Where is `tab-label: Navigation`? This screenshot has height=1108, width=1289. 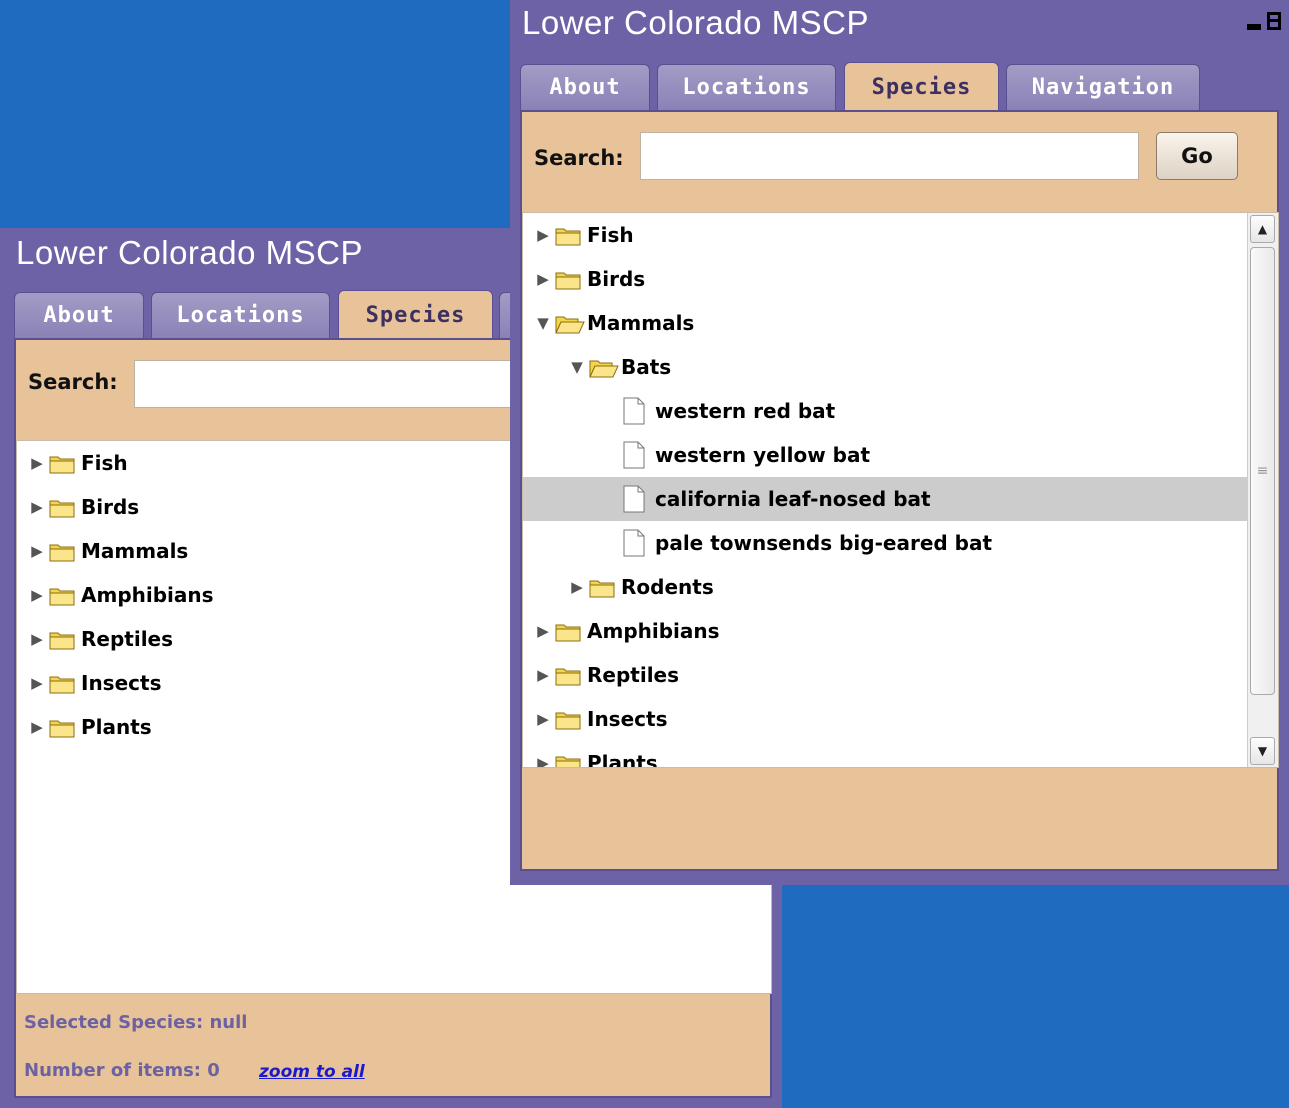
tab-label: Navigation is located at coordinates (1103, 87).